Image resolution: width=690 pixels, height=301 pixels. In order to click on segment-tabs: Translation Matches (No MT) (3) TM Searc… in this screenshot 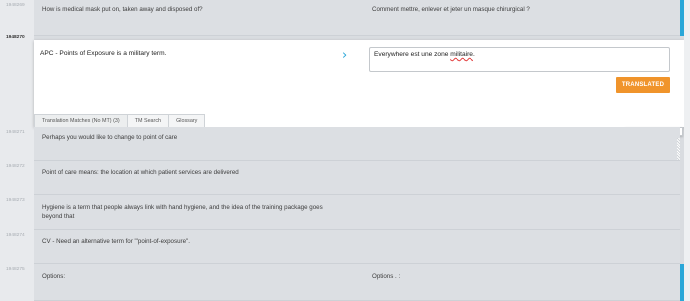, I will do `click(120, 120)`.